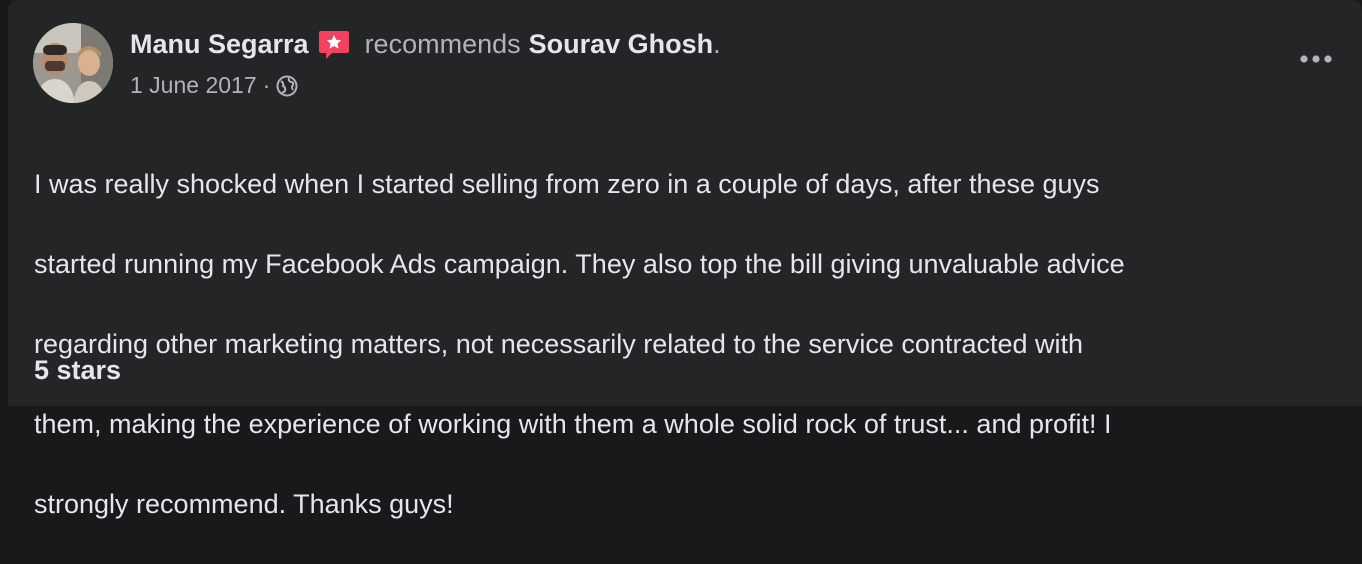 The height and width of the screenshot is (564, 1362). I want to click on post-header-line: Manu Segarra recommends Sourav Ghosh., so click(425, 44).